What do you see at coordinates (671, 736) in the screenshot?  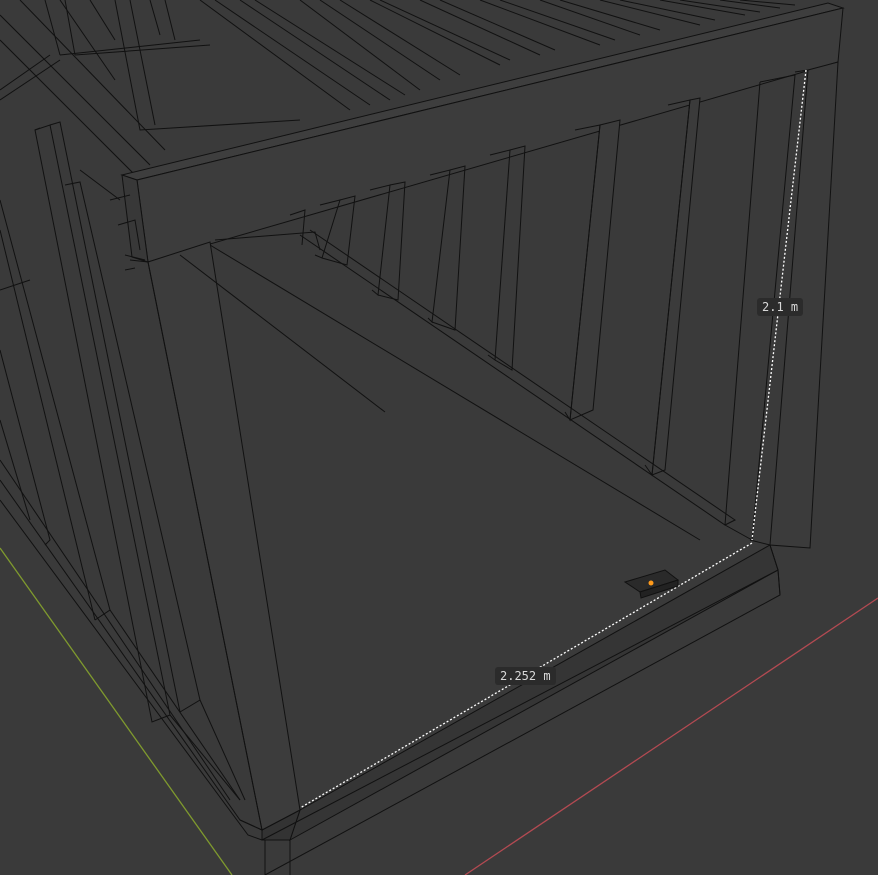 I see `x-axis-line` at bounding box center [671, 736].